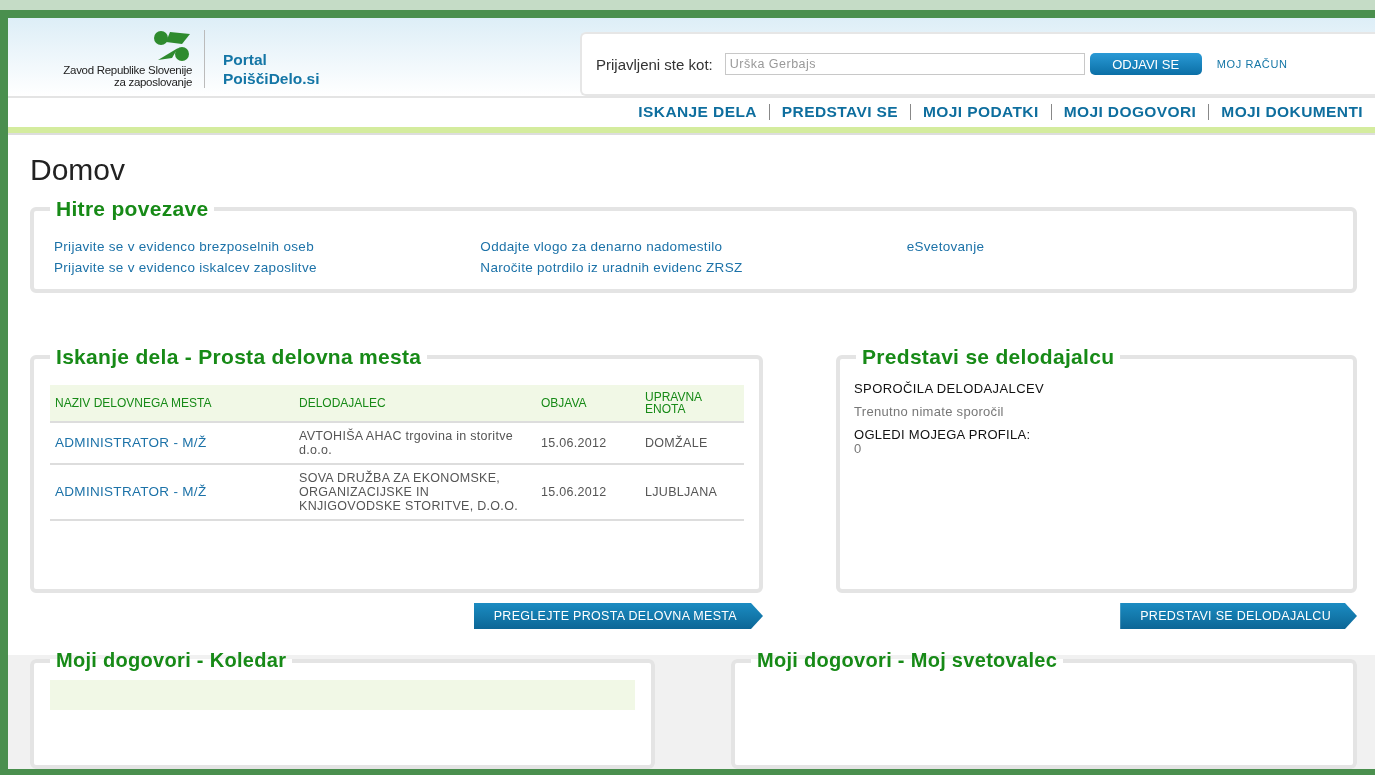 Image resolution: width=1375 pixels, height=775 pixels. I want to click on employer-cell: AVTOHIŠA AHAC trgovina in storitve d.o.o., so click(406, 443).